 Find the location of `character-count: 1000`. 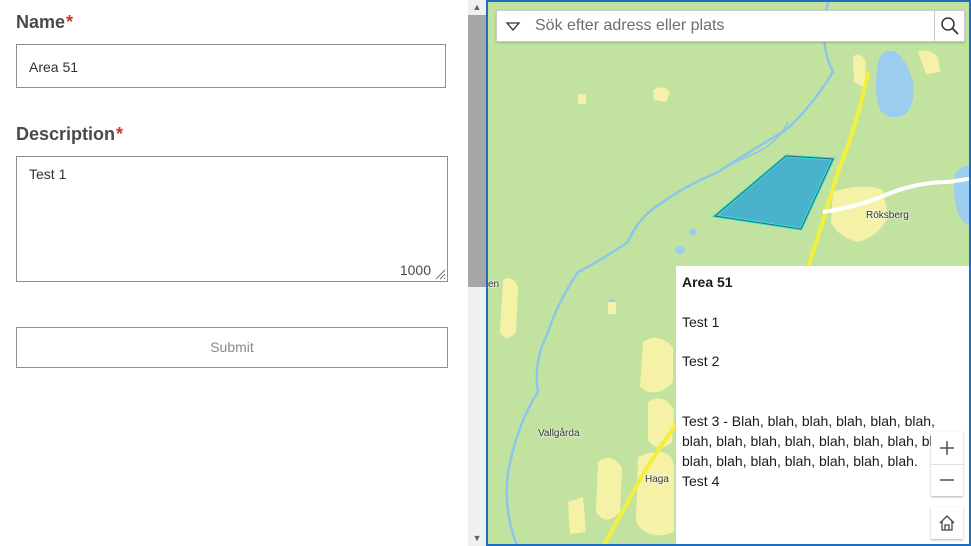

character-count: 1000 is located at coordinates (415, 270).